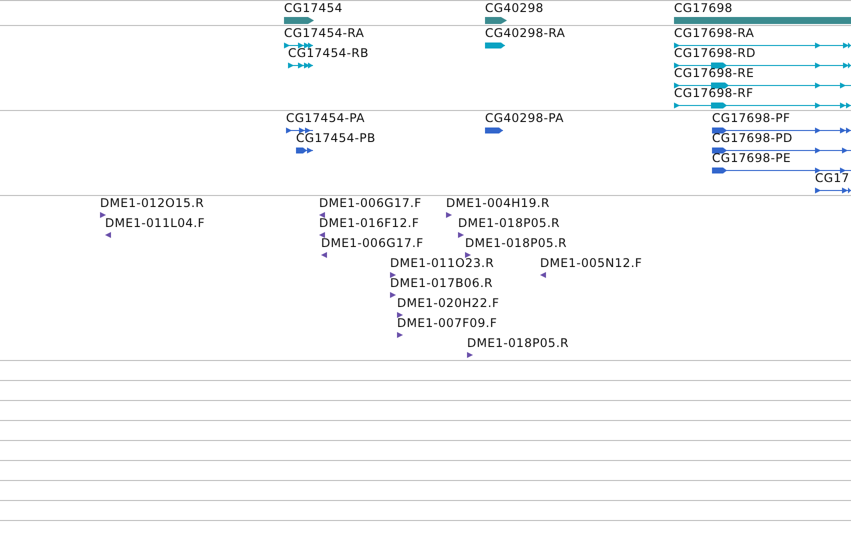 This screenshot has width=851, height=540. Describe the element at coordinates (714, 33) in the screenshot. I see `feature-label: CG17698-RA` at that location.